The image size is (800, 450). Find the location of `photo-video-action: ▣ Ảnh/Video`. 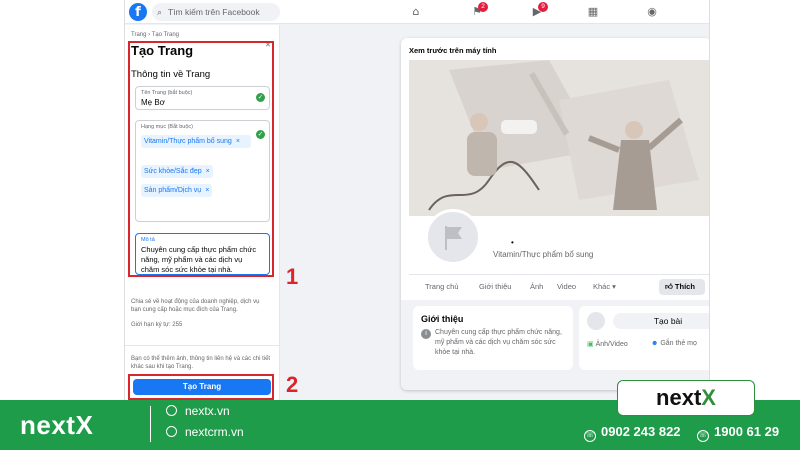

photo-video-action: ▣ Ảnh/Video is located at coordinates (607, 344).